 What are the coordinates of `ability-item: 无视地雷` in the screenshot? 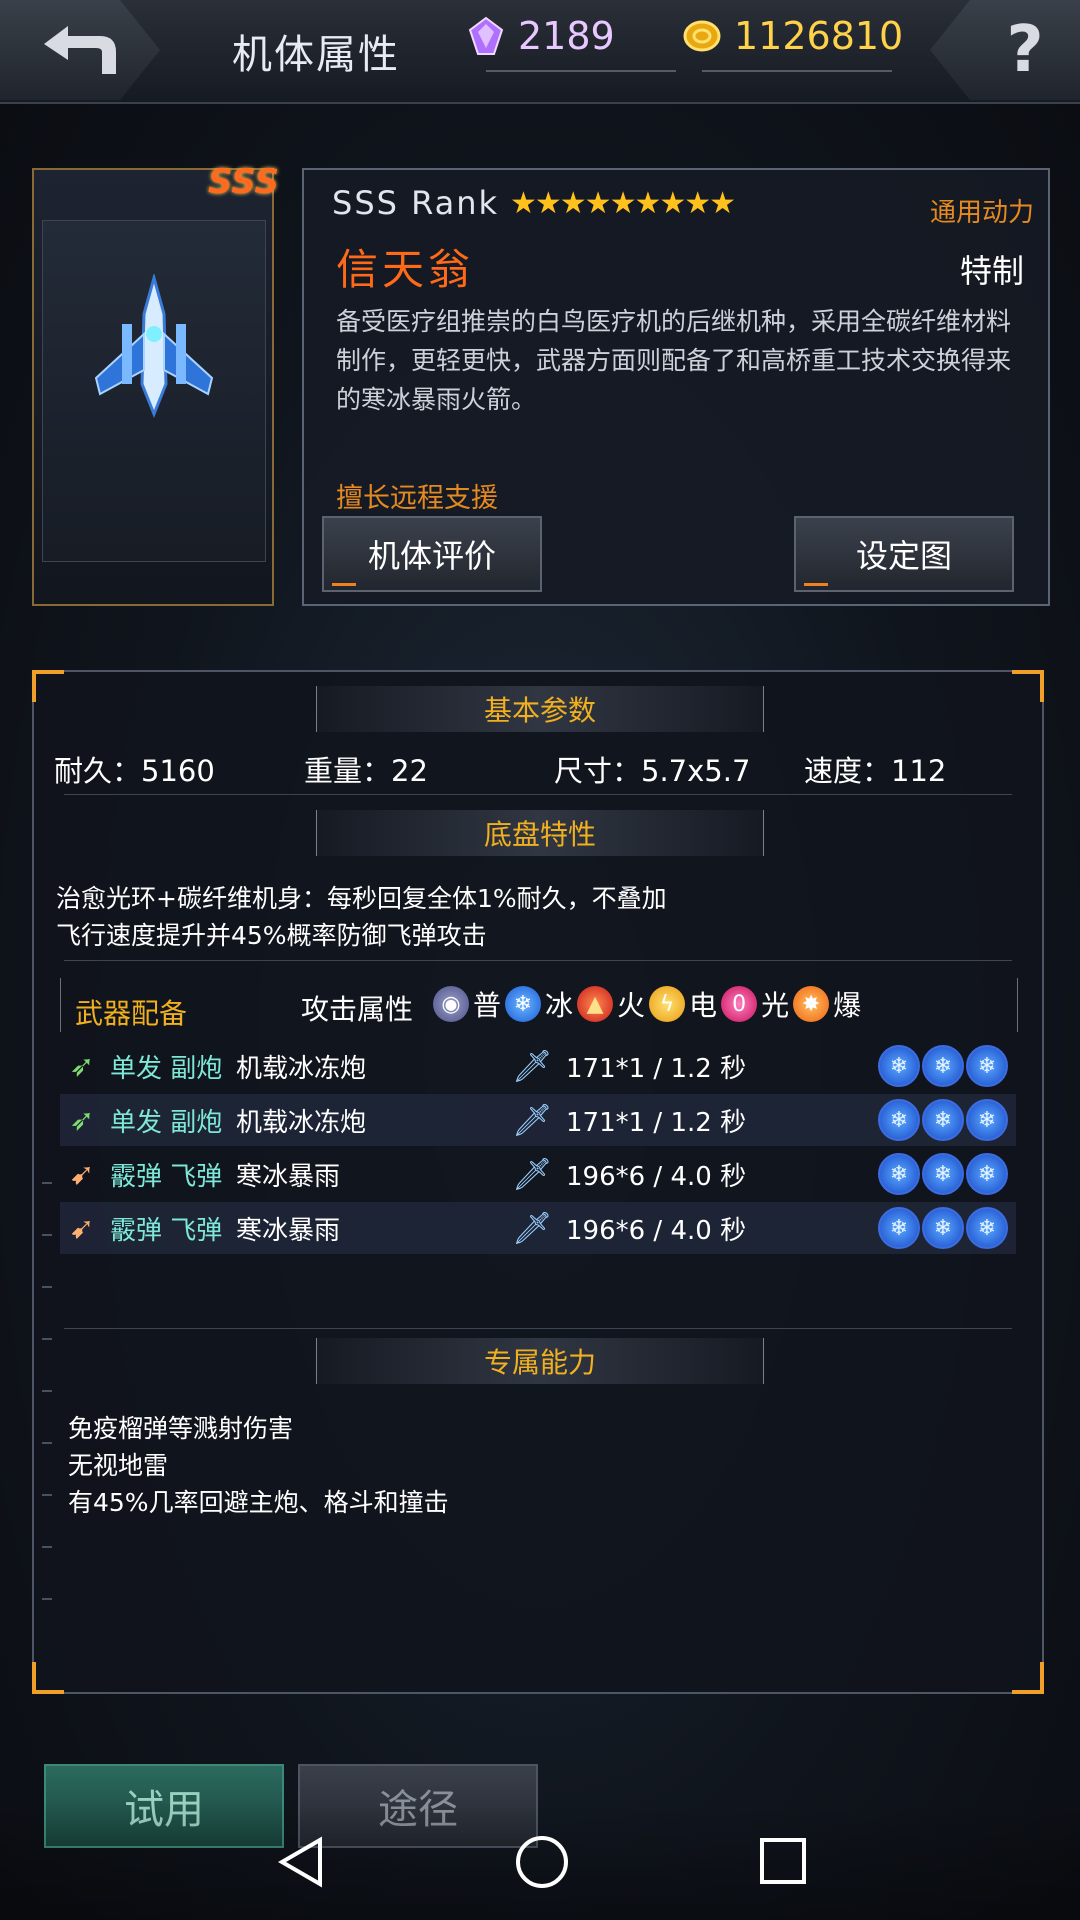 It's located at (118, 1465).